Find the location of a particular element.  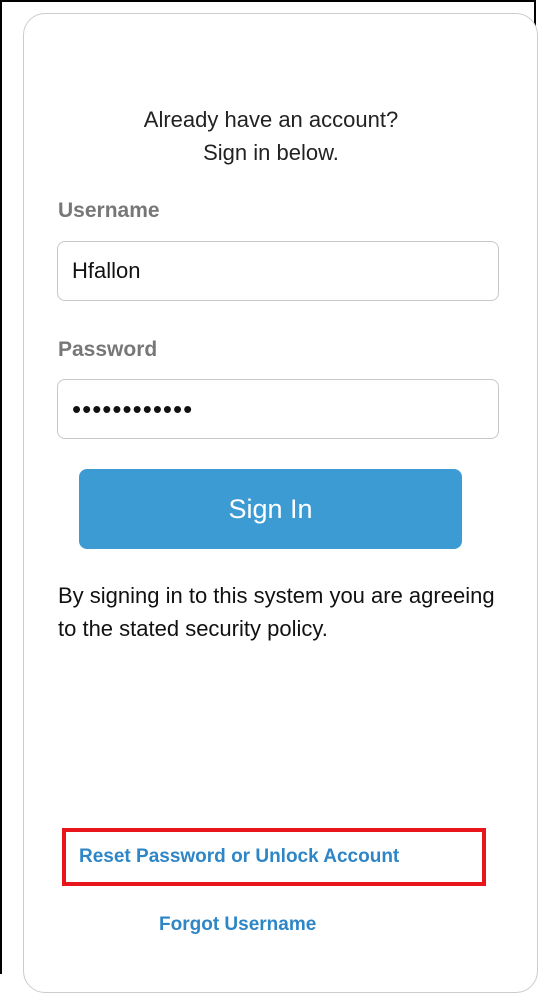

password-label: Password is located at coordinates (108, 349).